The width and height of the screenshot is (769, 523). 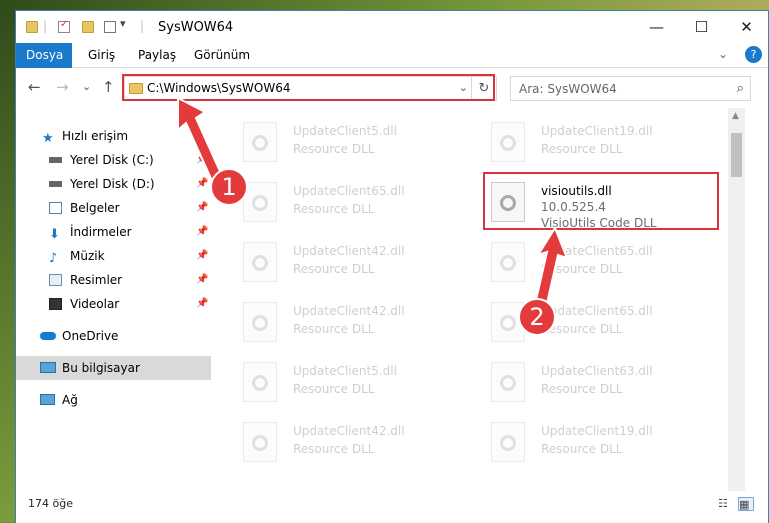 I want to click on search-box: Ara: SysWOW64 ⌕, so click(x=630, y=88).